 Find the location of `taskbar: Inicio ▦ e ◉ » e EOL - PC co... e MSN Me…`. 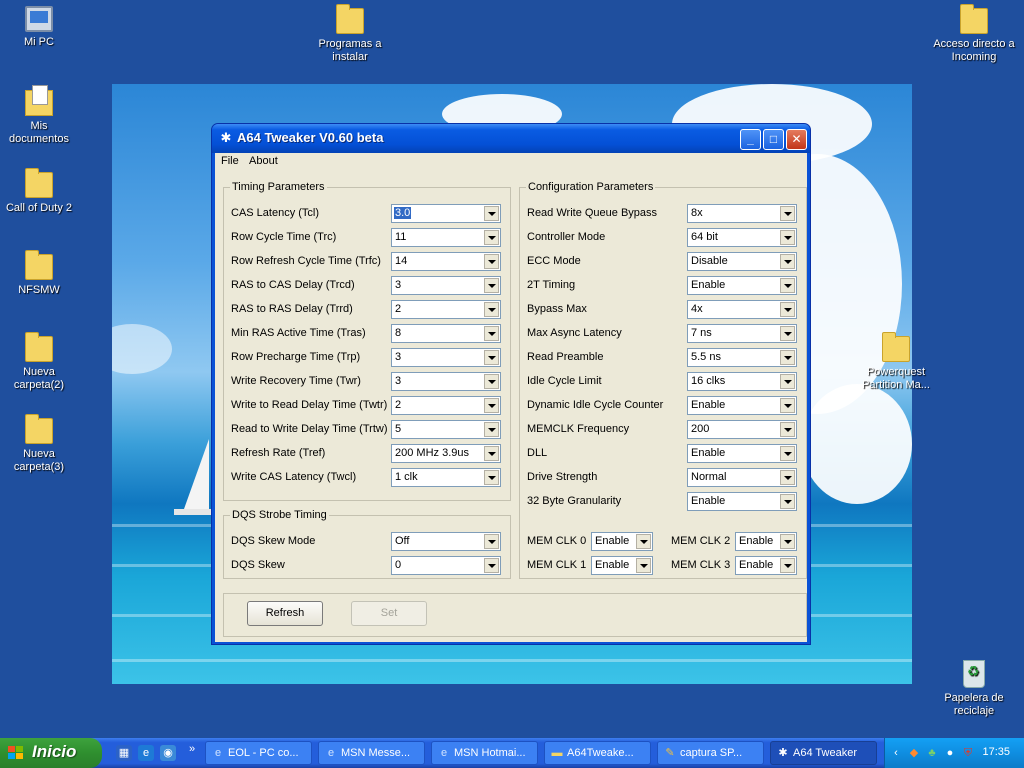

taskbar: Inicio ▦ e ◉ » e EOL - PC co... e MSN Me… is located at coordinates (512, 753).